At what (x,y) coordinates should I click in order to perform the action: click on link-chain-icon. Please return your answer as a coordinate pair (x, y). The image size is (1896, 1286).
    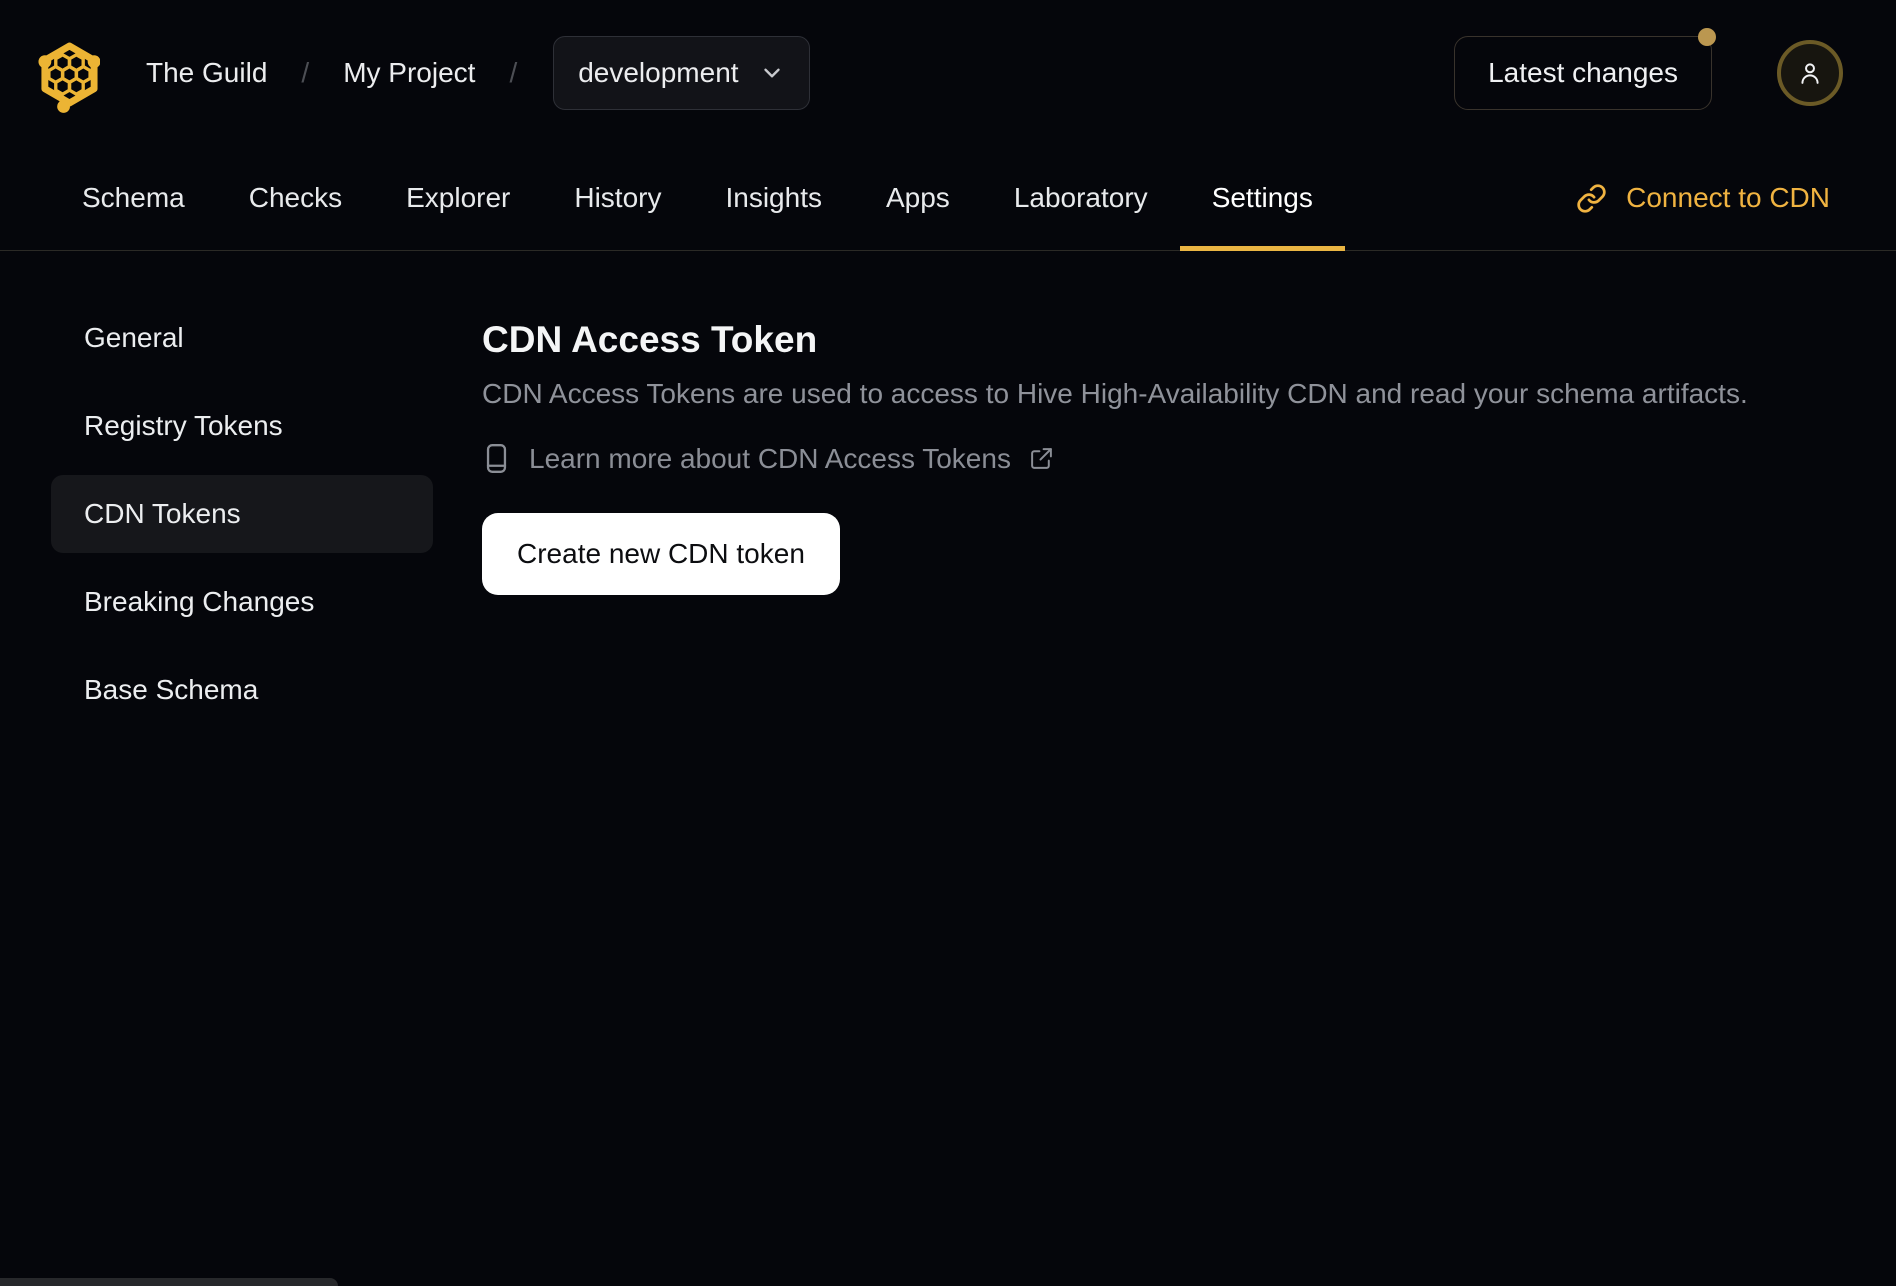
    Looking at the image, I should click on (1591, 198).